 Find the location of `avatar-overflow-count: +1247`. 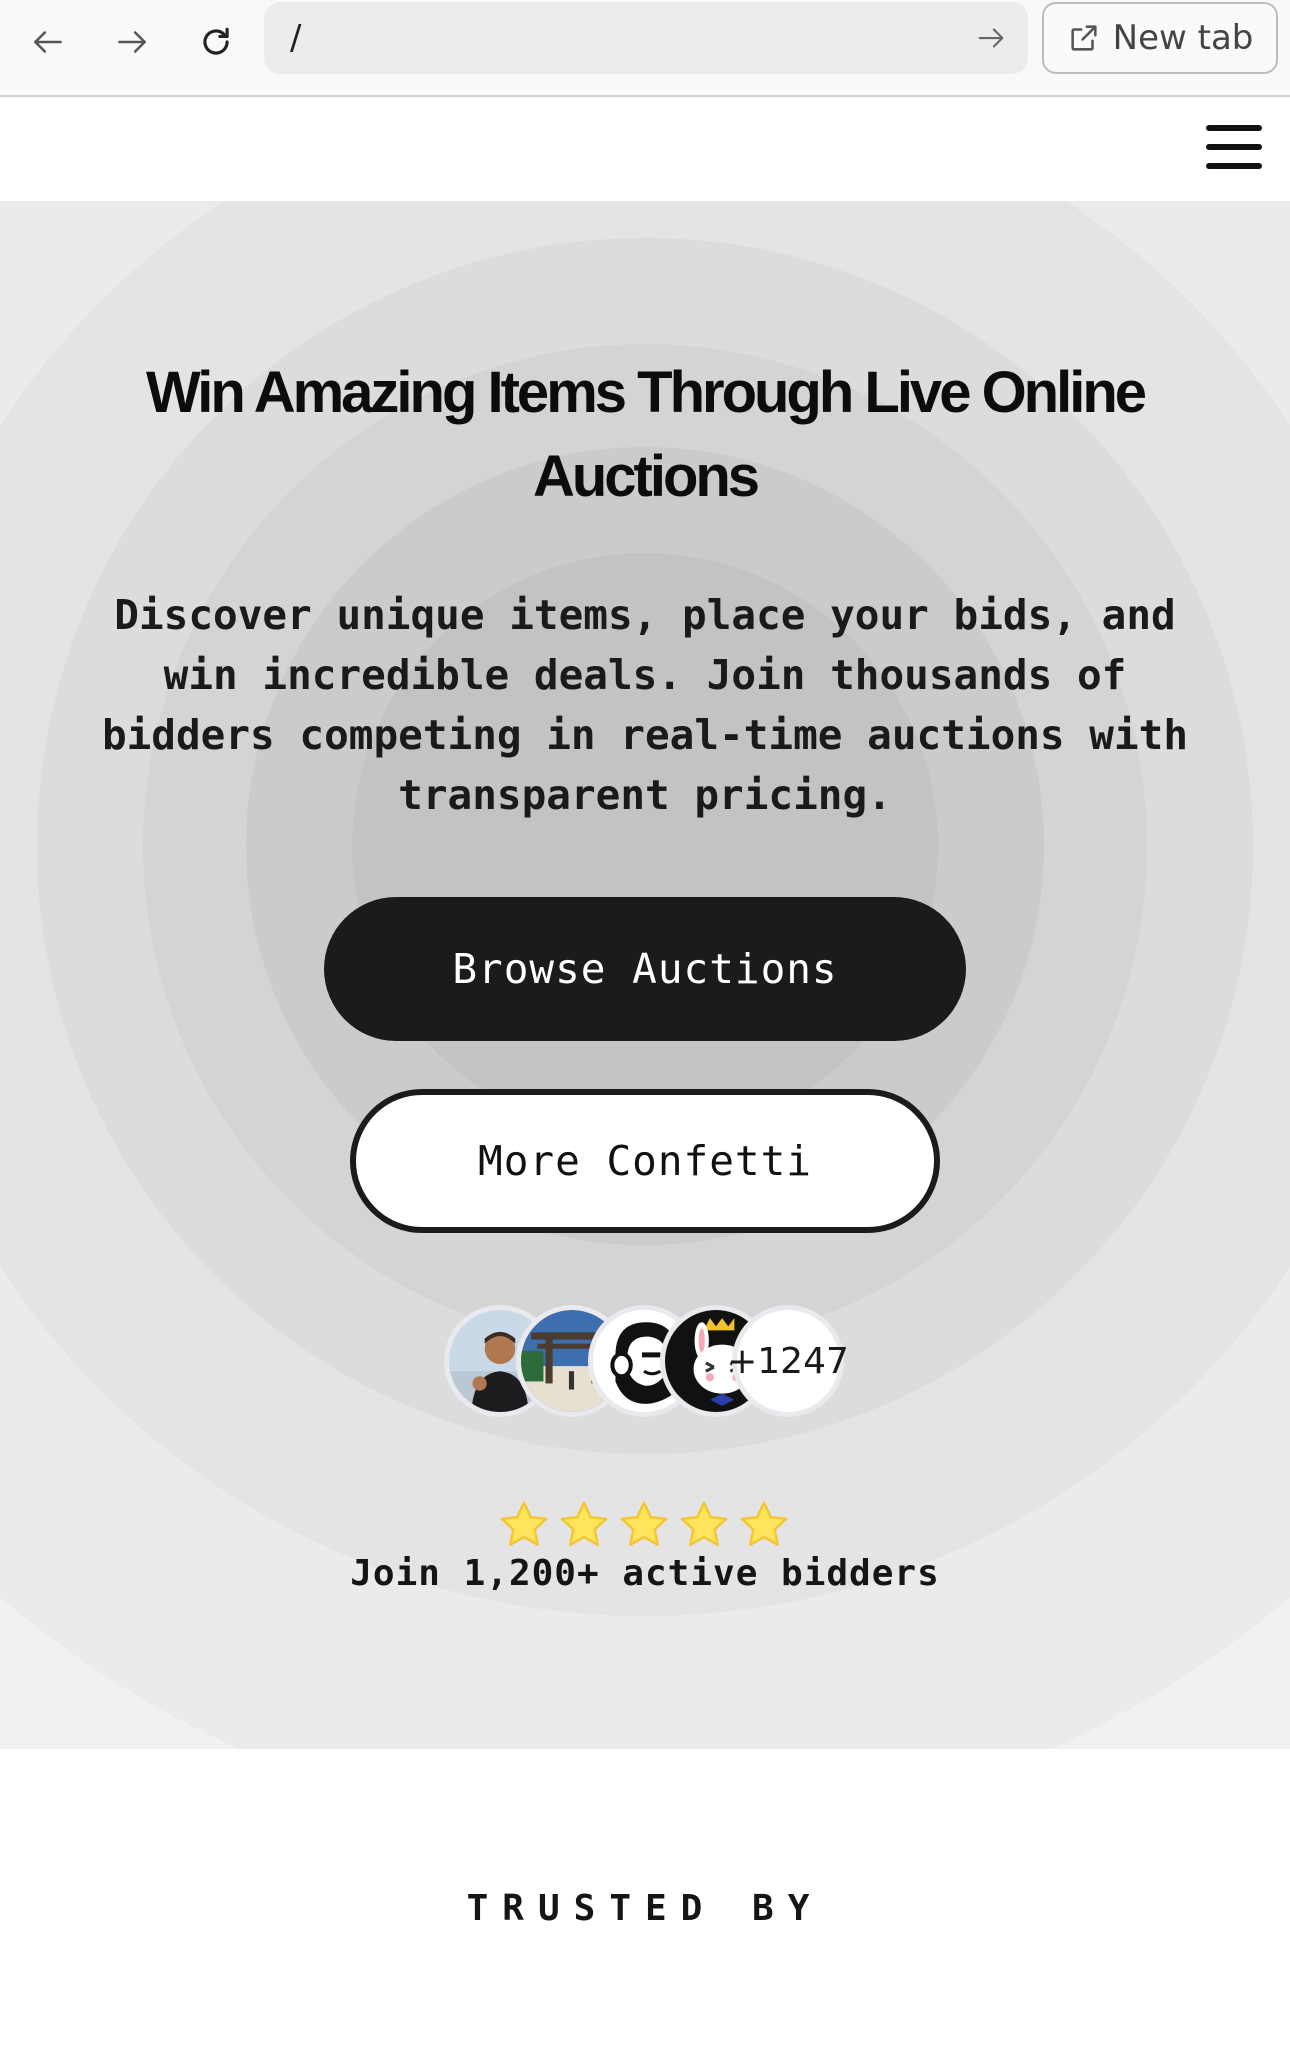

avatar-overflow-count: +1247 is located at coordinates (788, 1361).